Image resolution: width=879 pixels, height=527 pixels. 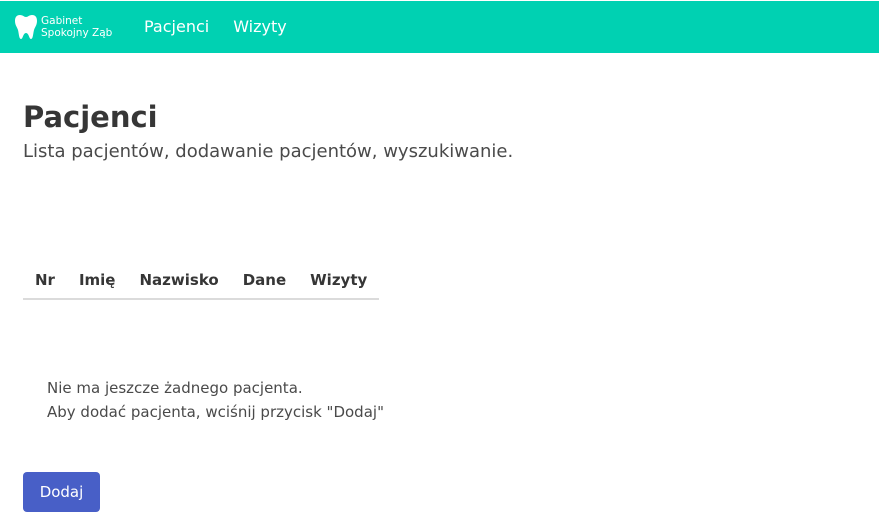 What do you see at coordinates (264, 281) in the screenshot?
I see `column-header-dane: Dane` at bounding box center [264, 281].